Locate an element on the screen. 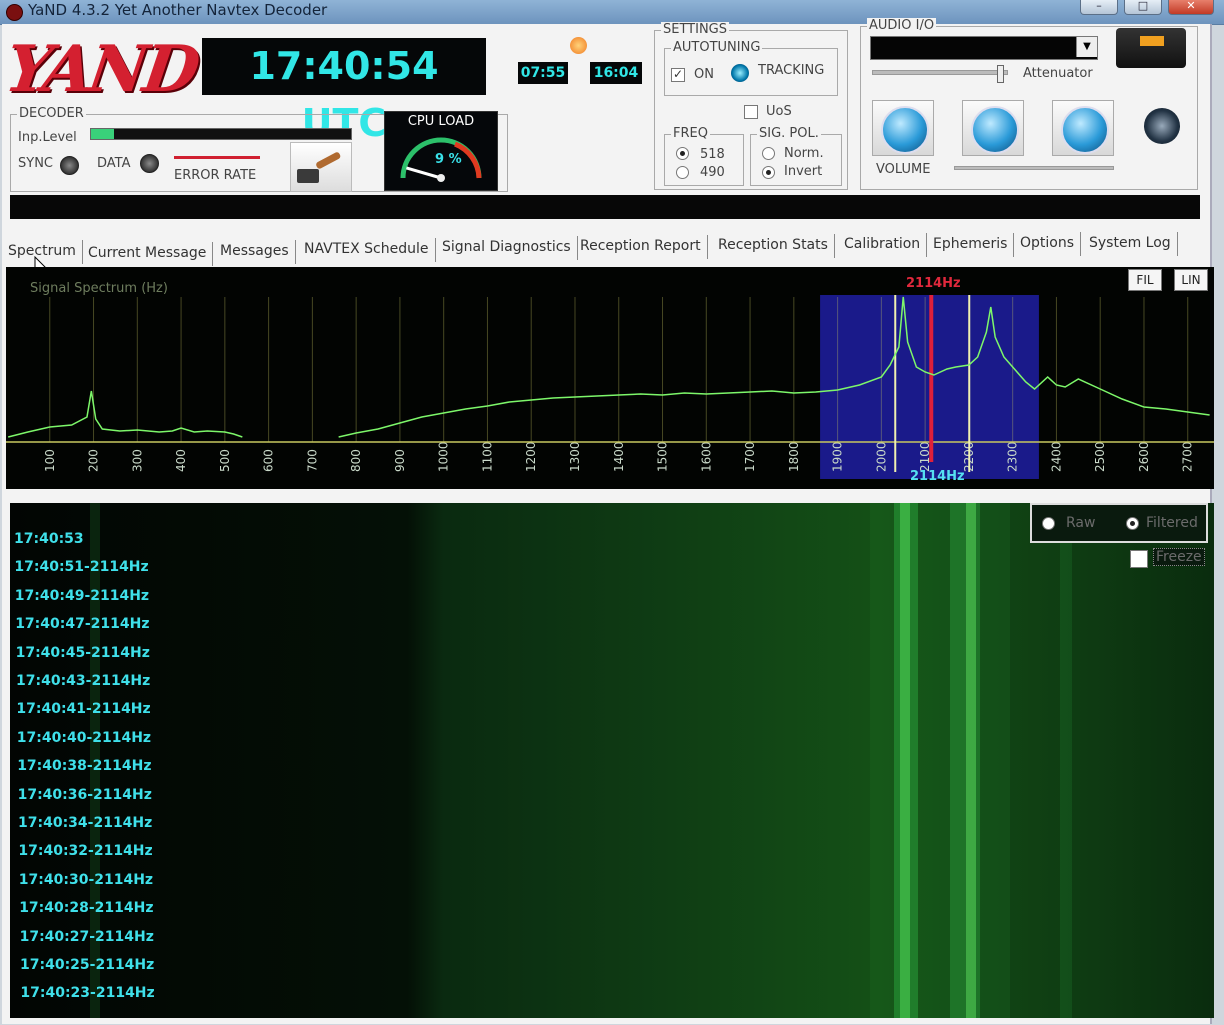 Image resolution: width=1224 pixels, height=1025 pixels. data-label: DATA is located at coordinates (114, 163).